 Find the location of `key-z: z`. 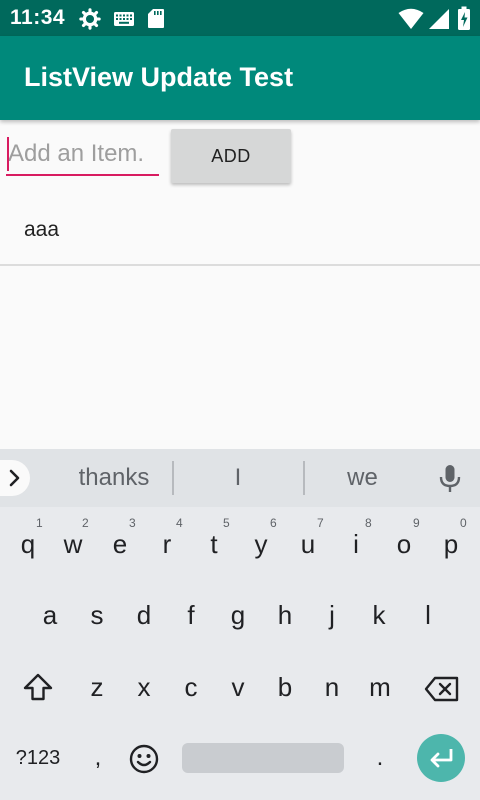

key-z: z is located at coordinates (97, 687).